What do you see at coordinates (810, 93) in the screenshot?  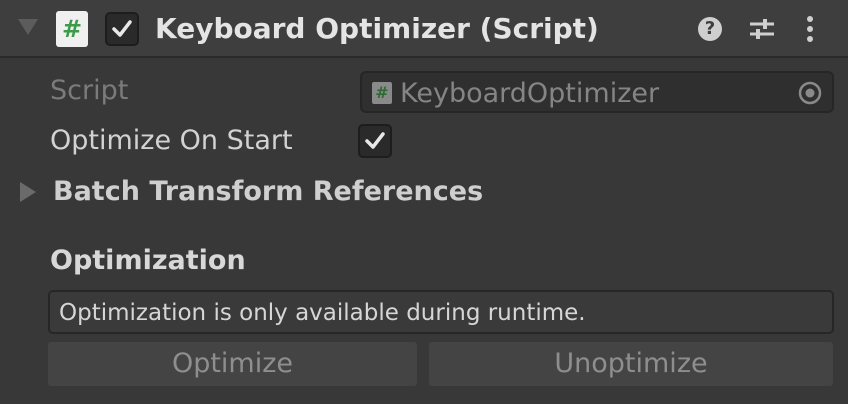 I see `object-picker-icon` at bounding box center [810, 93].